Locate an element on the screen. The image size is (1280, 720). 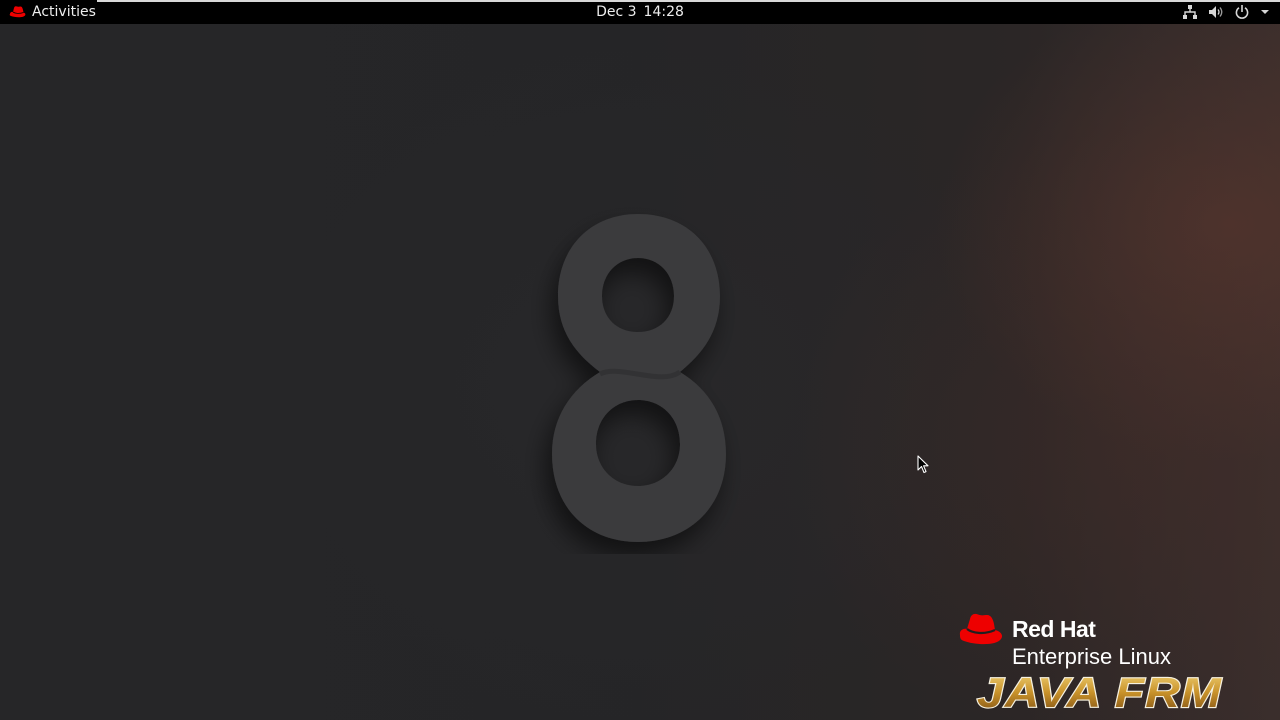
watermark-text: JAVA FRM is located at coordinates (1099, 692).